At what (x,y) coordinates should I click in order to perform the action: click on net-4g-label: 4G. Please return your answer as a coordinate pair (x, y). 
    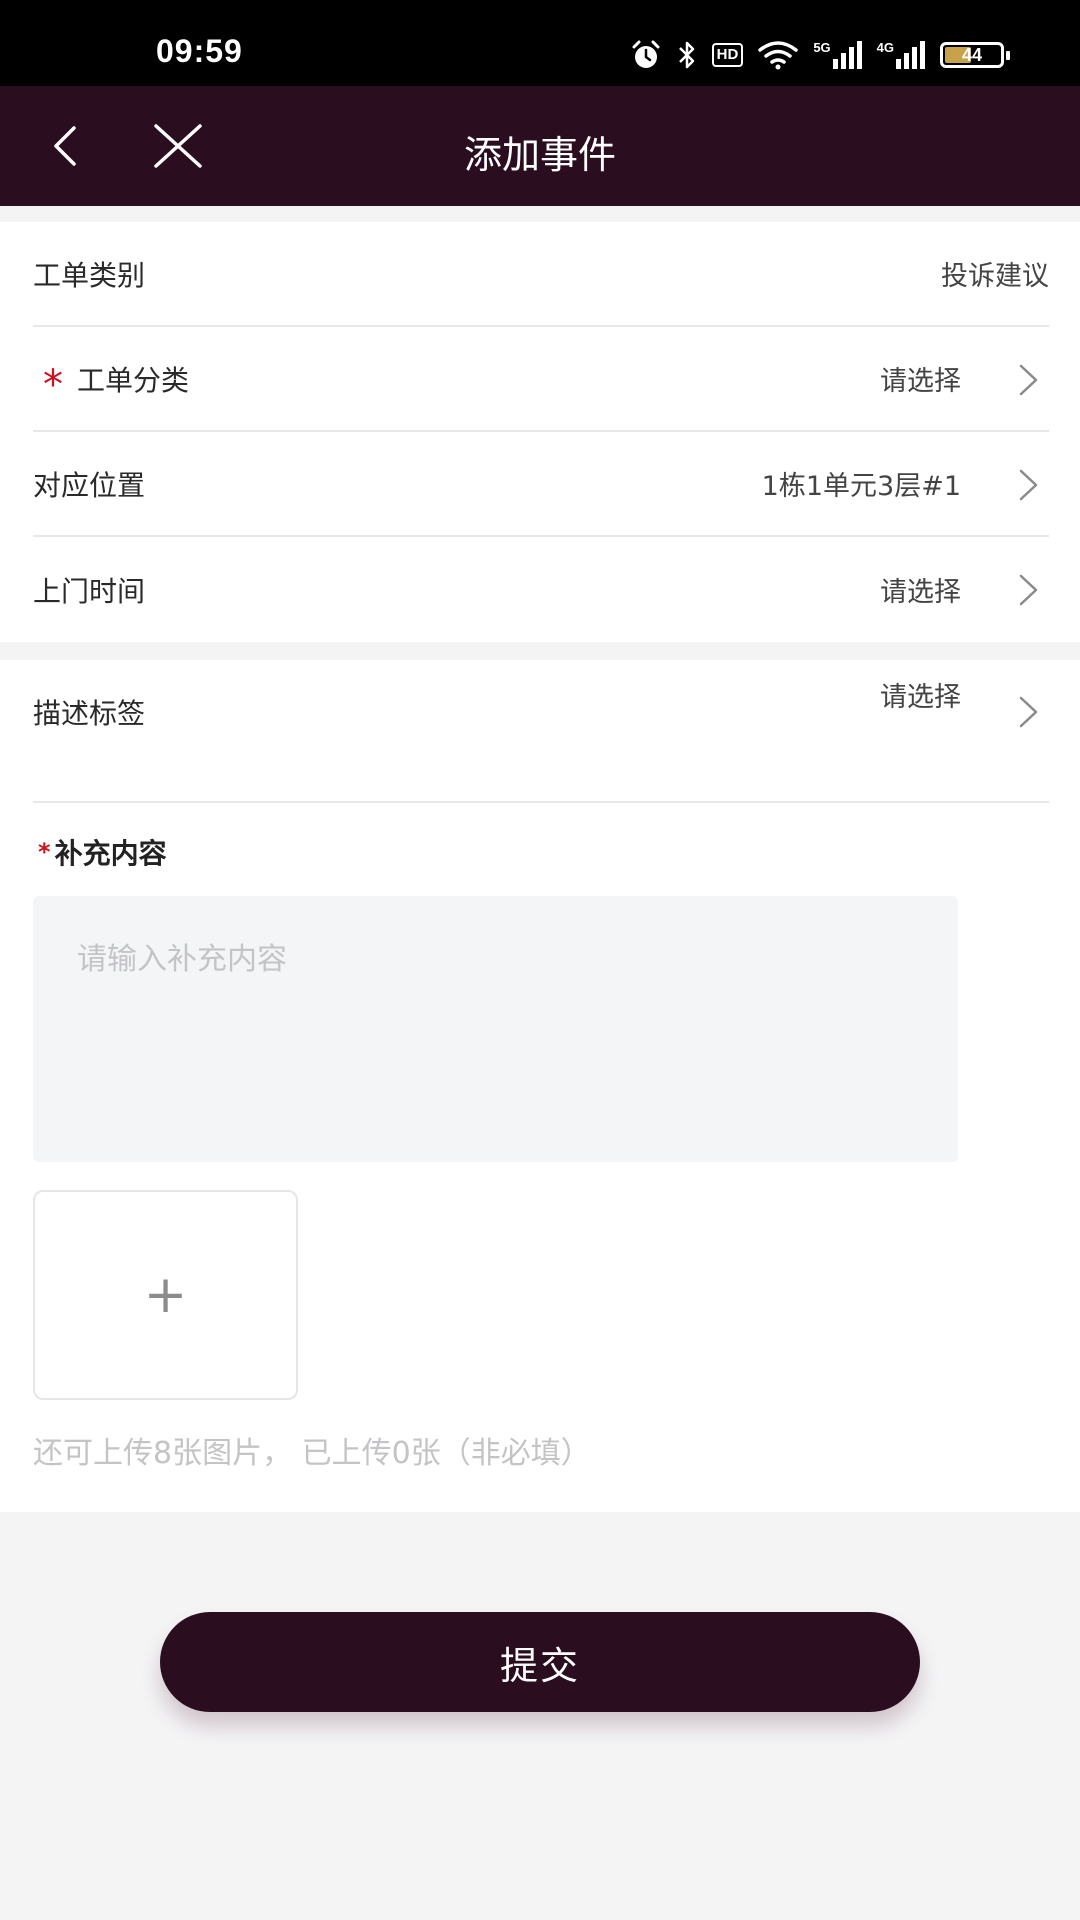
    Looking at the image, I should click on (885, 47).